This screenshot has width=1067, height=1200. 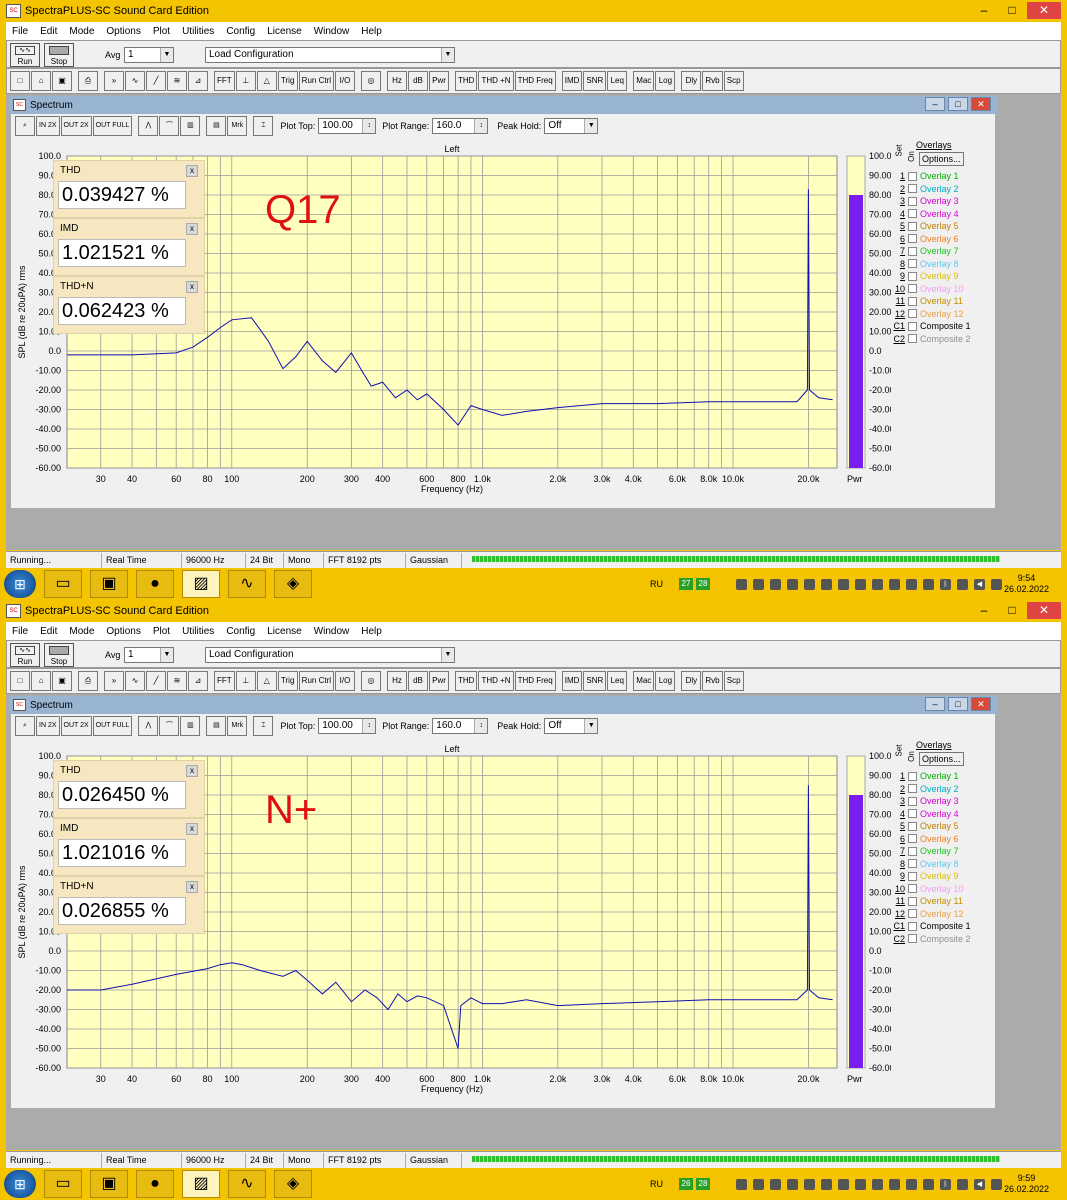 I want to click on overlay-item: 12 Overlay 12, so click(x=927, y=914).